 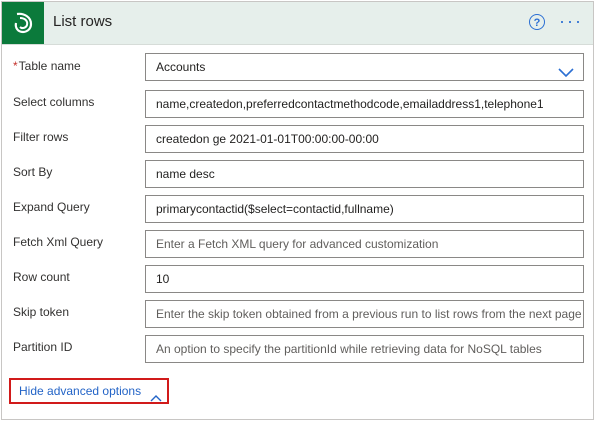 I want to click on card-header: List rows ? ···, so click(x=297, y=23).